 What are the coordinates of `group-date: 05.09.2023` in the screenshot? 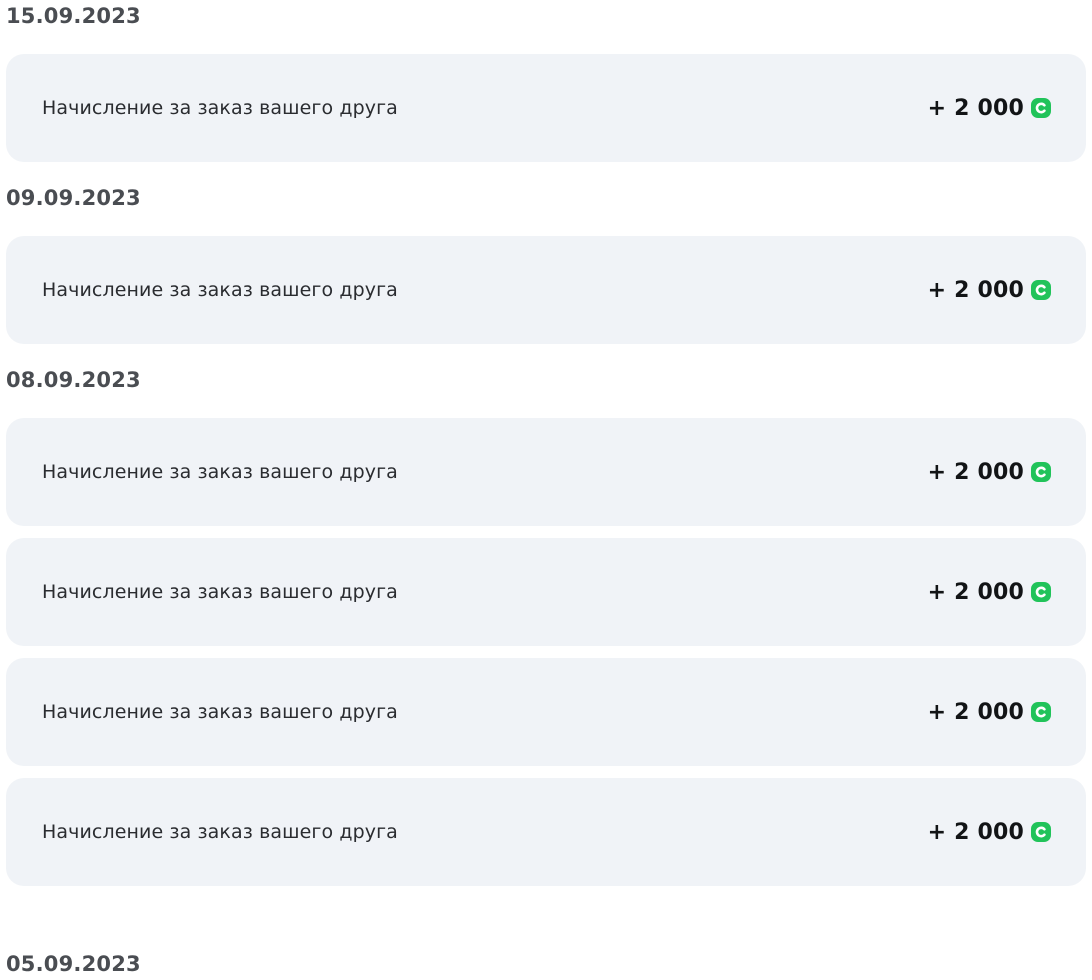 It's located at (73, 964).